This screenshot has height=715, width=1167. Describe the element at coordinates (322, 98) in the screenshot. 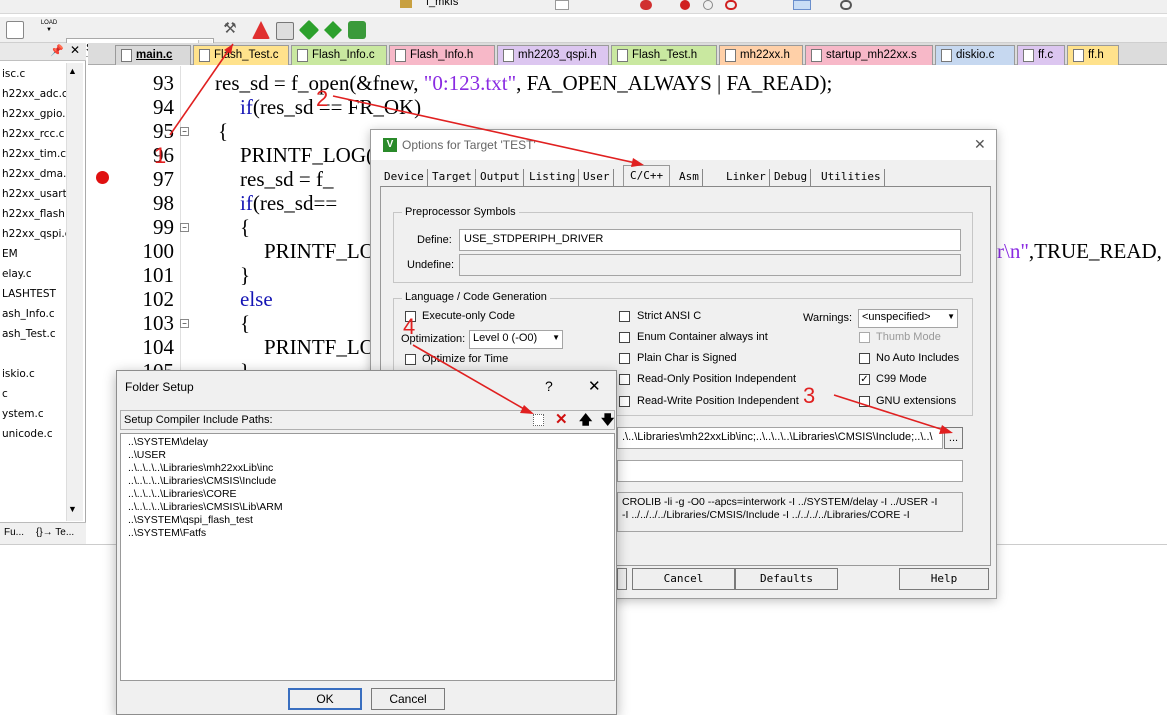

I see `annotation-label-2: 2` at that location.